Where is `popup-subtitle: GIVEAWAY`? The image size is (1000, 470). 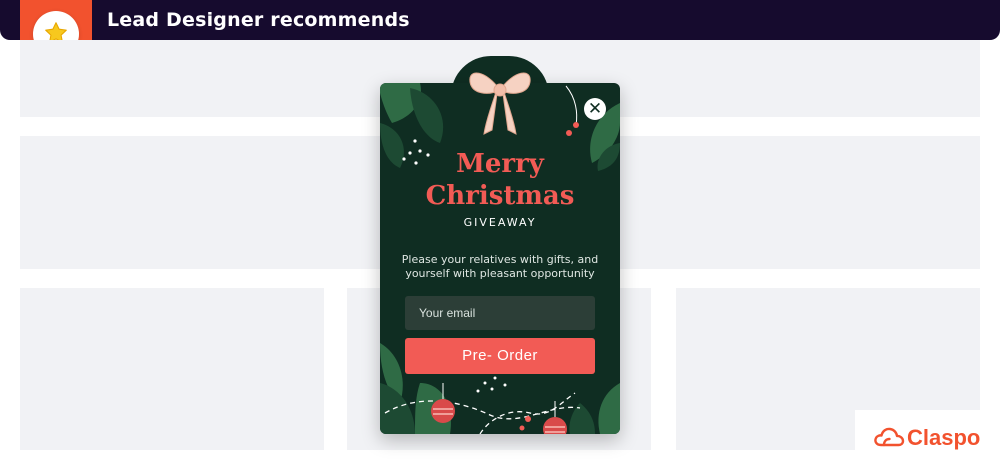
popup-subtitle: GIVEAWAY is located at coordinates (500, 222).